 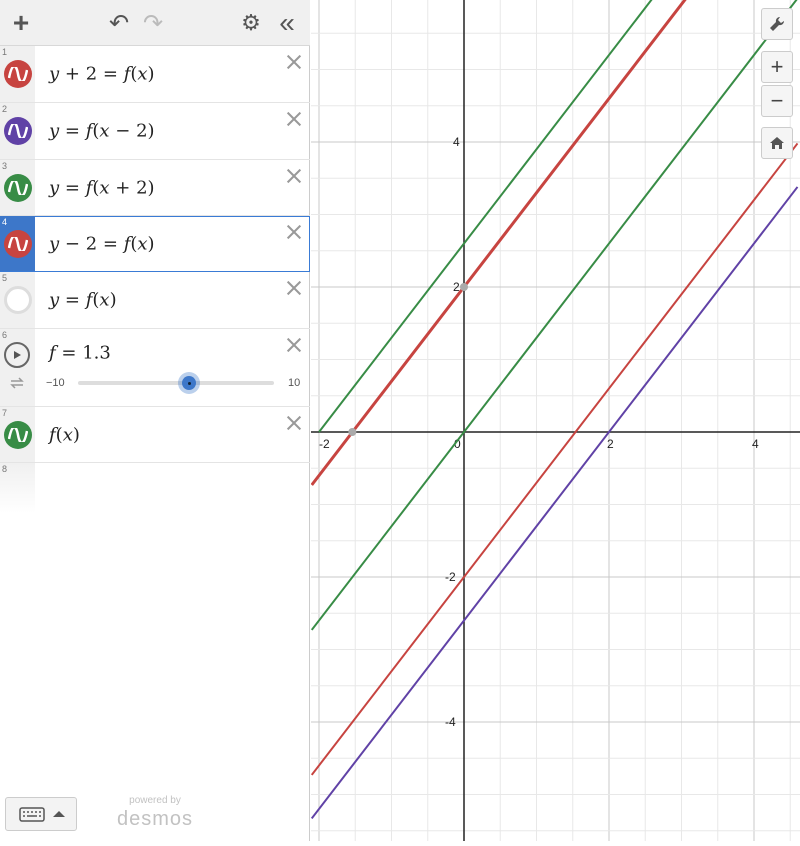 What do you see at coordinates (610, 444) in the screenshot?
I see `x-tick-label: 2` at bounding box center [610, 444].